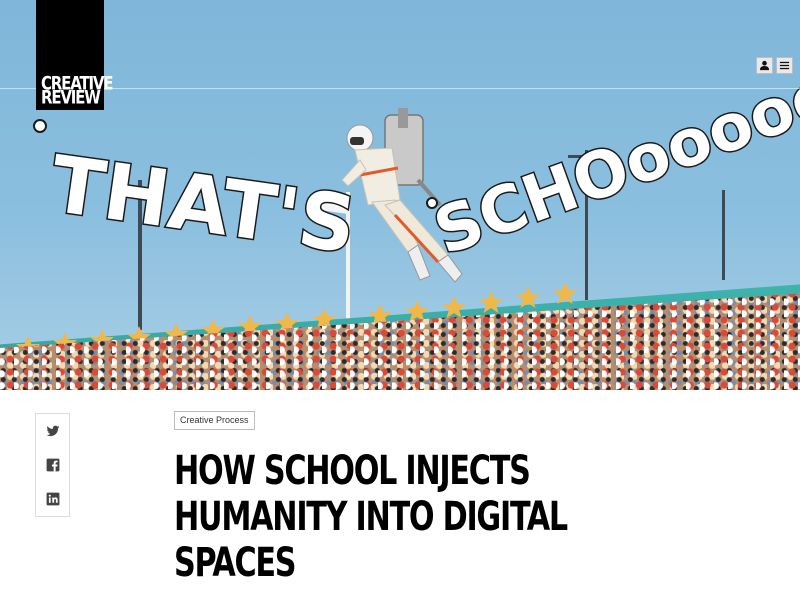  Describe the element at coordinates (371, 517) in the screenshot. I see `headline-line-2: HUMANITY INTO DIGITAL` at that location.